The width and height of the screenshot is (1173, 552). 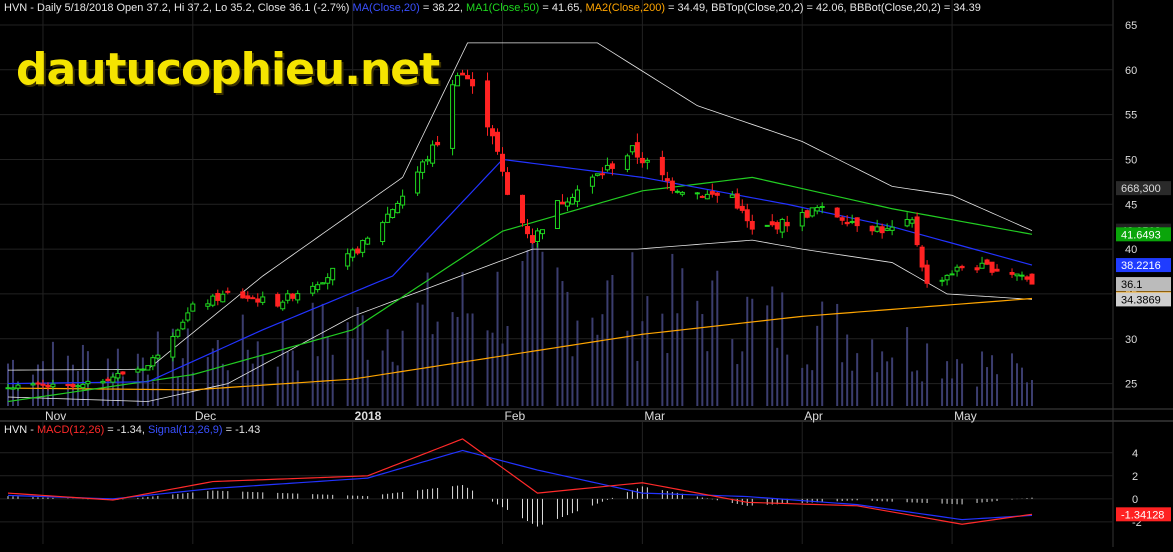 What do you see at coordinates (965, 416) in the screenshot?
I see `month-label: May` at bounding box center [965, 416].